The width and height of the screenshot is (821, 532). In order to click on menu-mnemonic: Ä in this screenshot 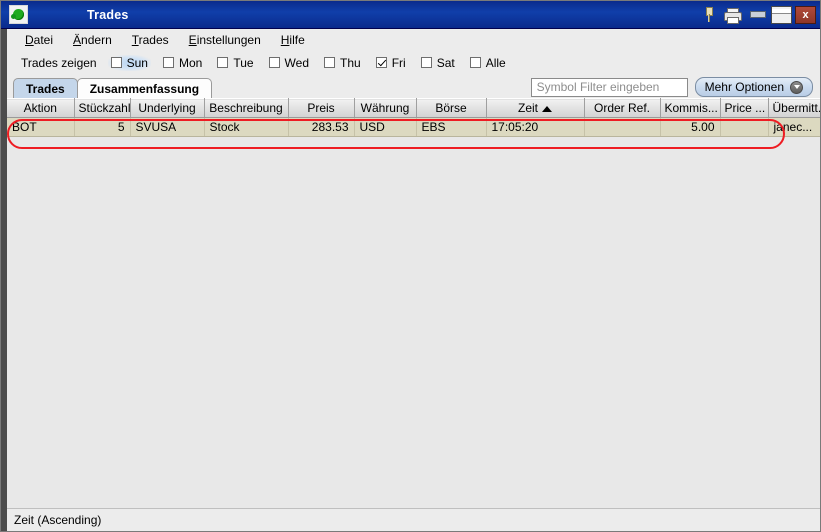, I will do `click(77, 40)`.